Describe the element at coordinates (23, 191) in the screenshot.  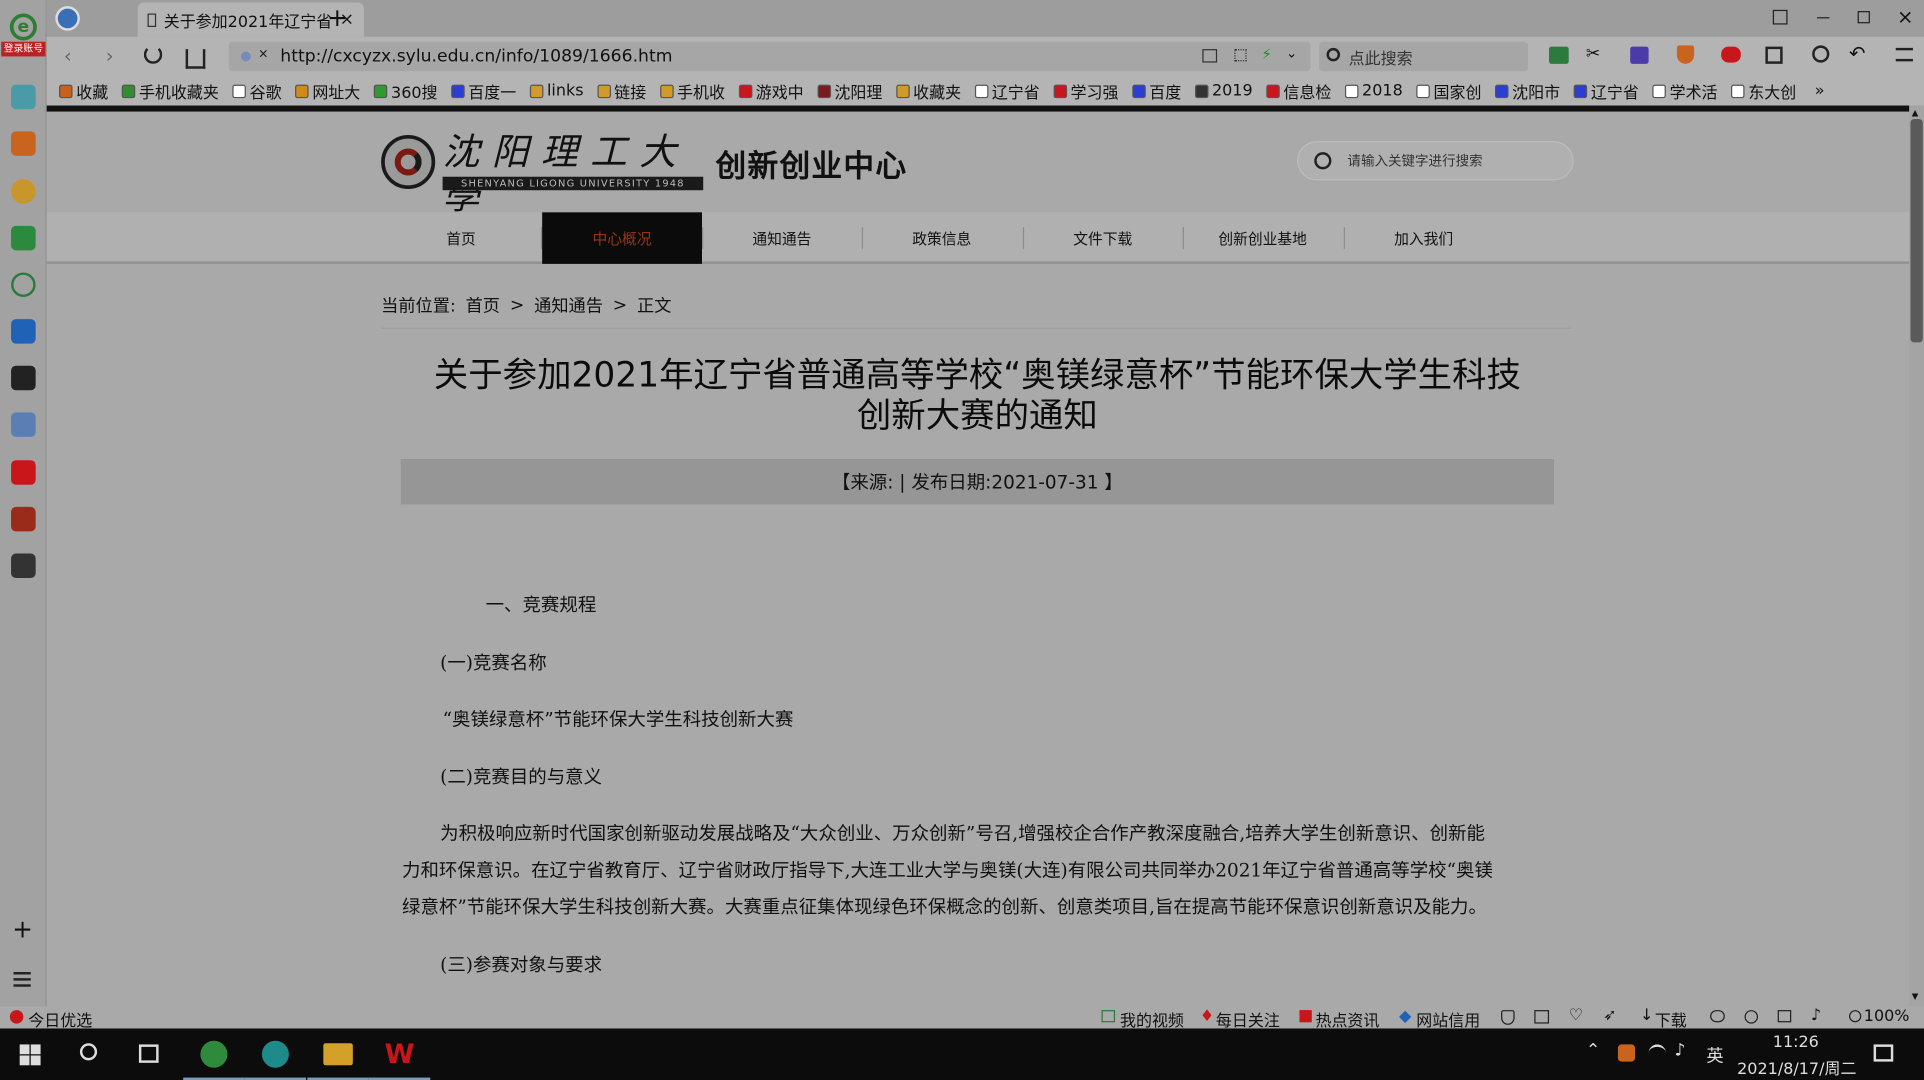
I see `weibo-icon` at that location.